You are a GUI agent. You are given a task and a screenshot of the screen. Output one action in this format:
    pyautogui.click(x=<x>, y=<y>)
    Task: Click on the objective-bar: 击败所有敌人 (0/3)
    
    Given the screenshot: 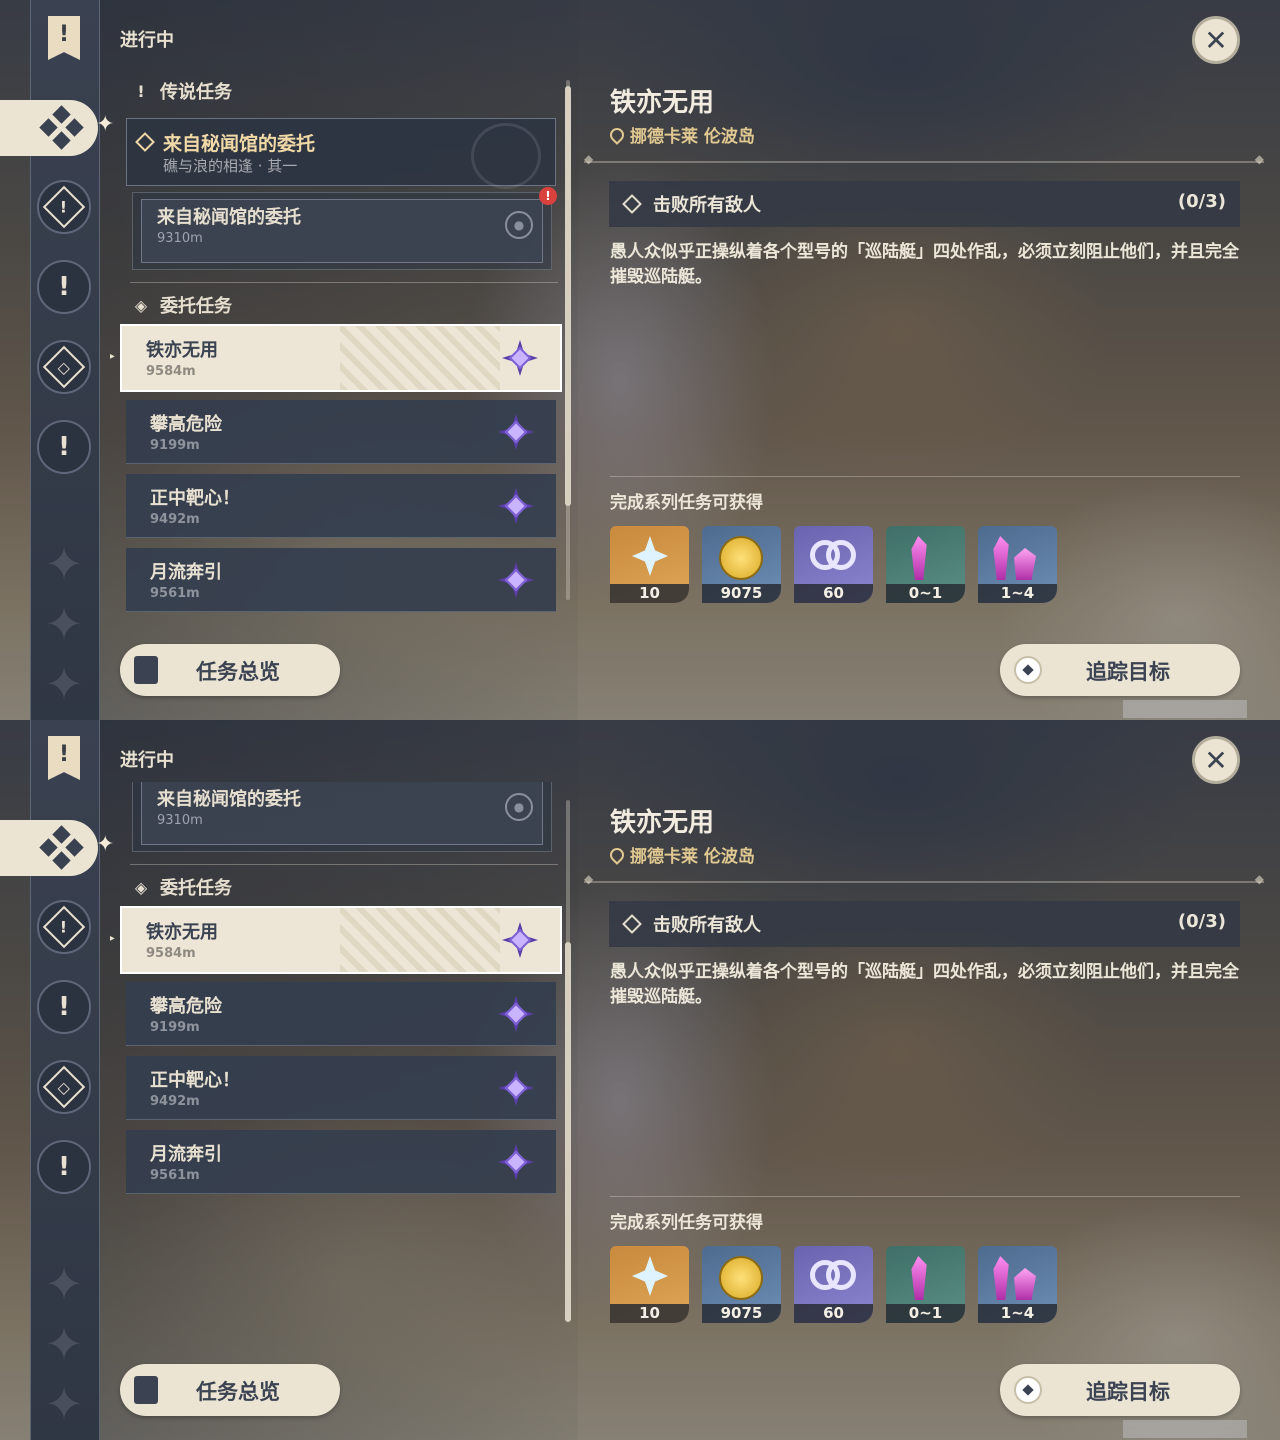 What is the action you would take?
    pyautogui.click(x=924, y=204)
    